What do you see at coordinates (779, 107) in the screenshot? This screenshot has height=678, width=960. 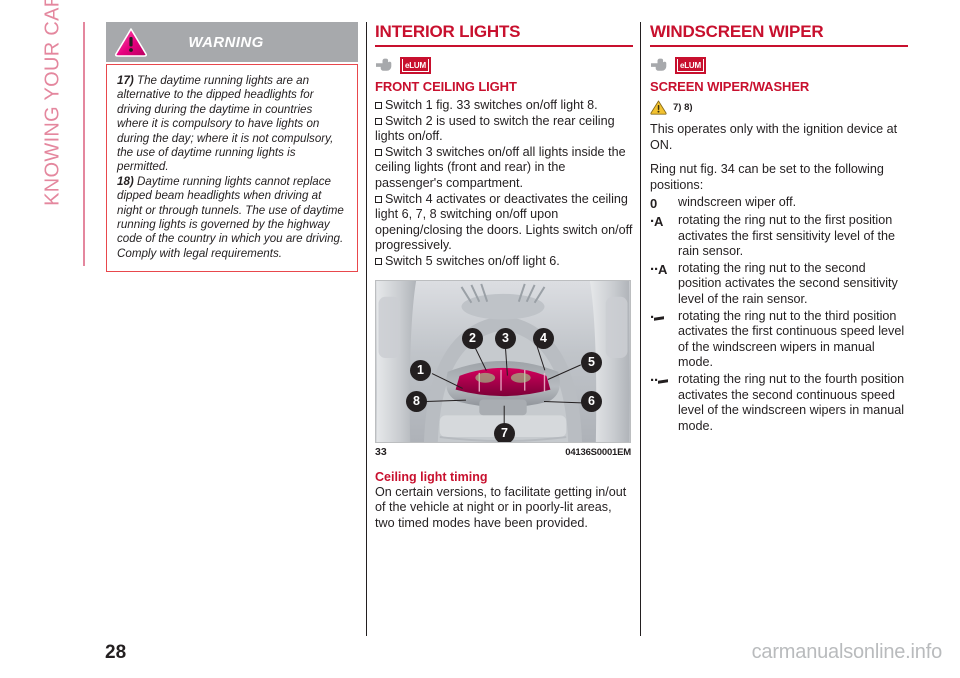 I see `amber-warning-row: 7) 8)` at bounding box center [779, 107].